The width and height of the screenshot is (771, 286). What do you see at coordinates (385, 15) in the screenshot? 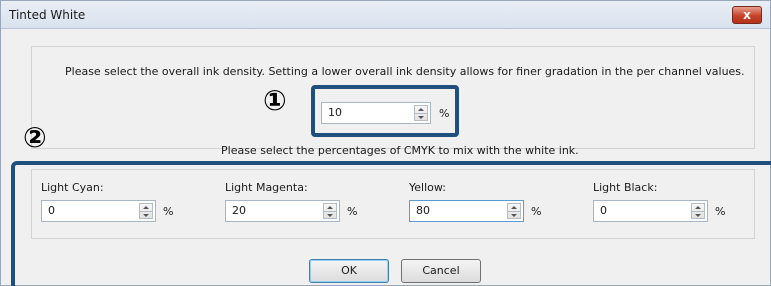
I see `title-bar: Tinted White x` at bounding box center [385, 15].